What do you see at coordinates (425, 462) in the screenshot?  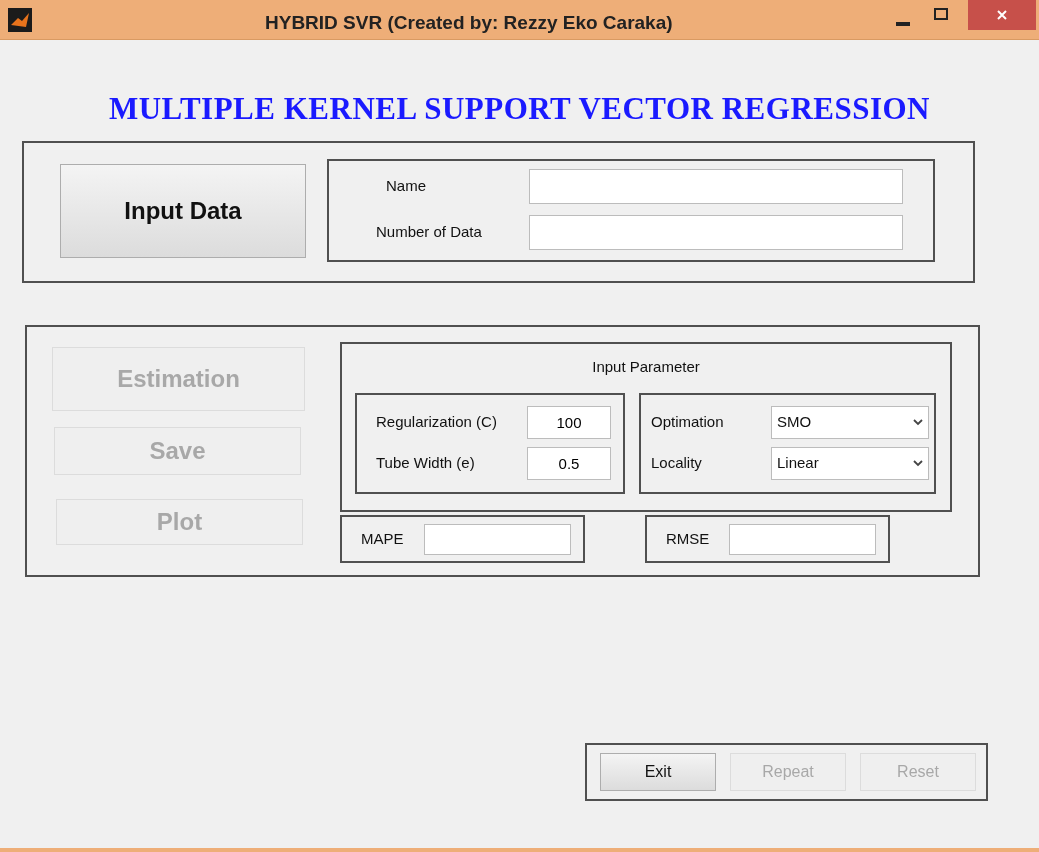 I see `parameter-label: Tube Width (e)` at bounding box center [425, 462].